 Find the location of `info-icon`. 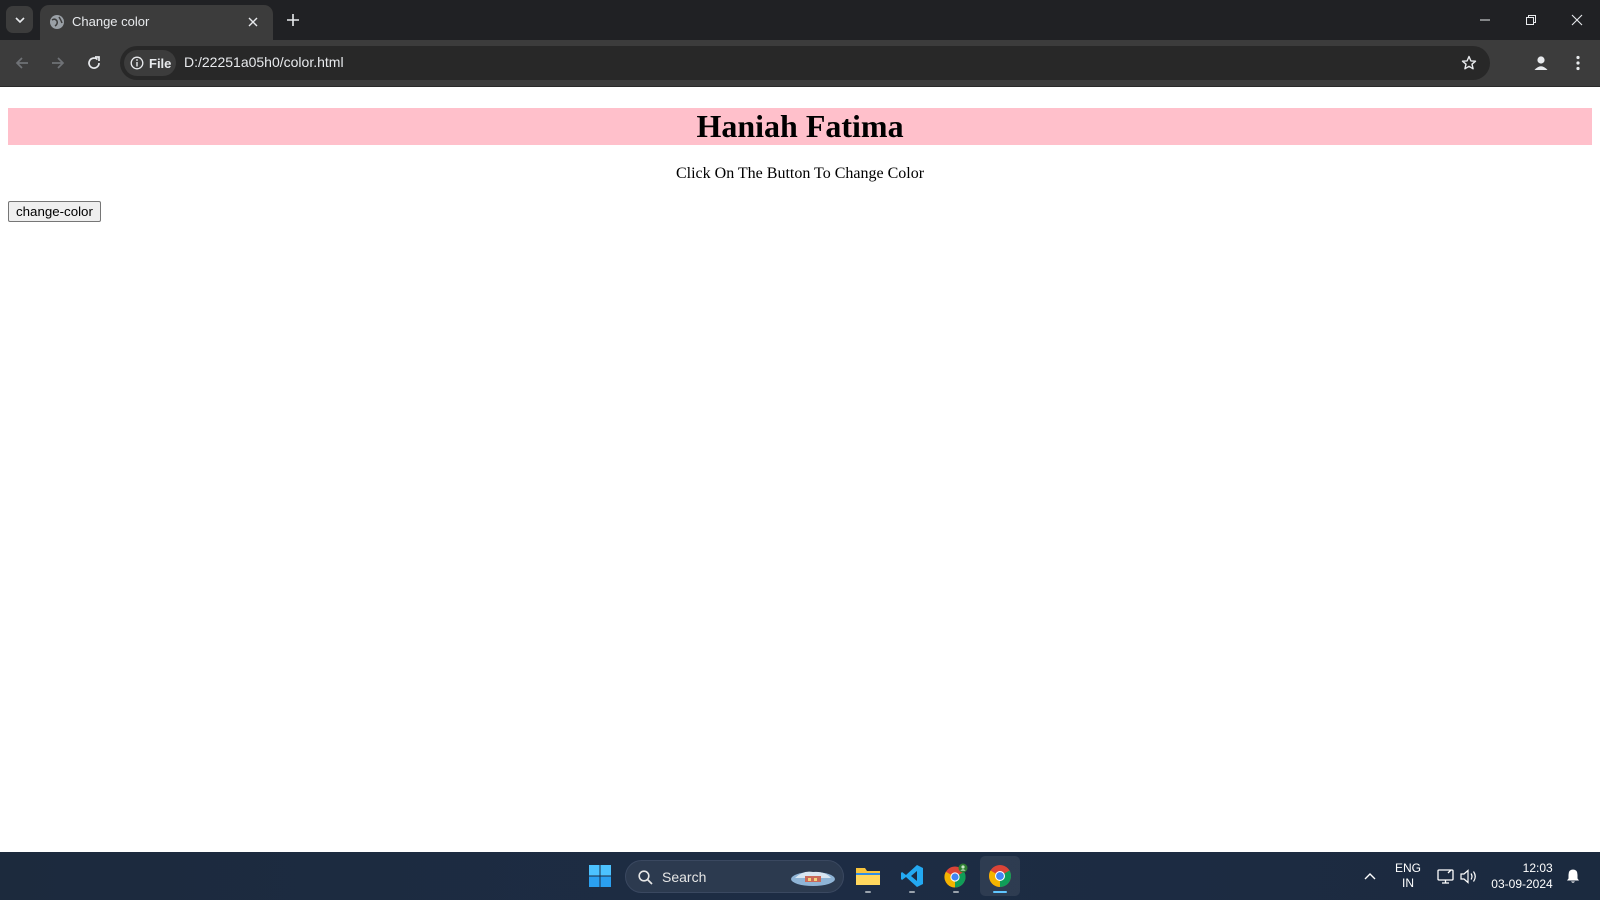

info-icon is located at coordinates (137, 63).